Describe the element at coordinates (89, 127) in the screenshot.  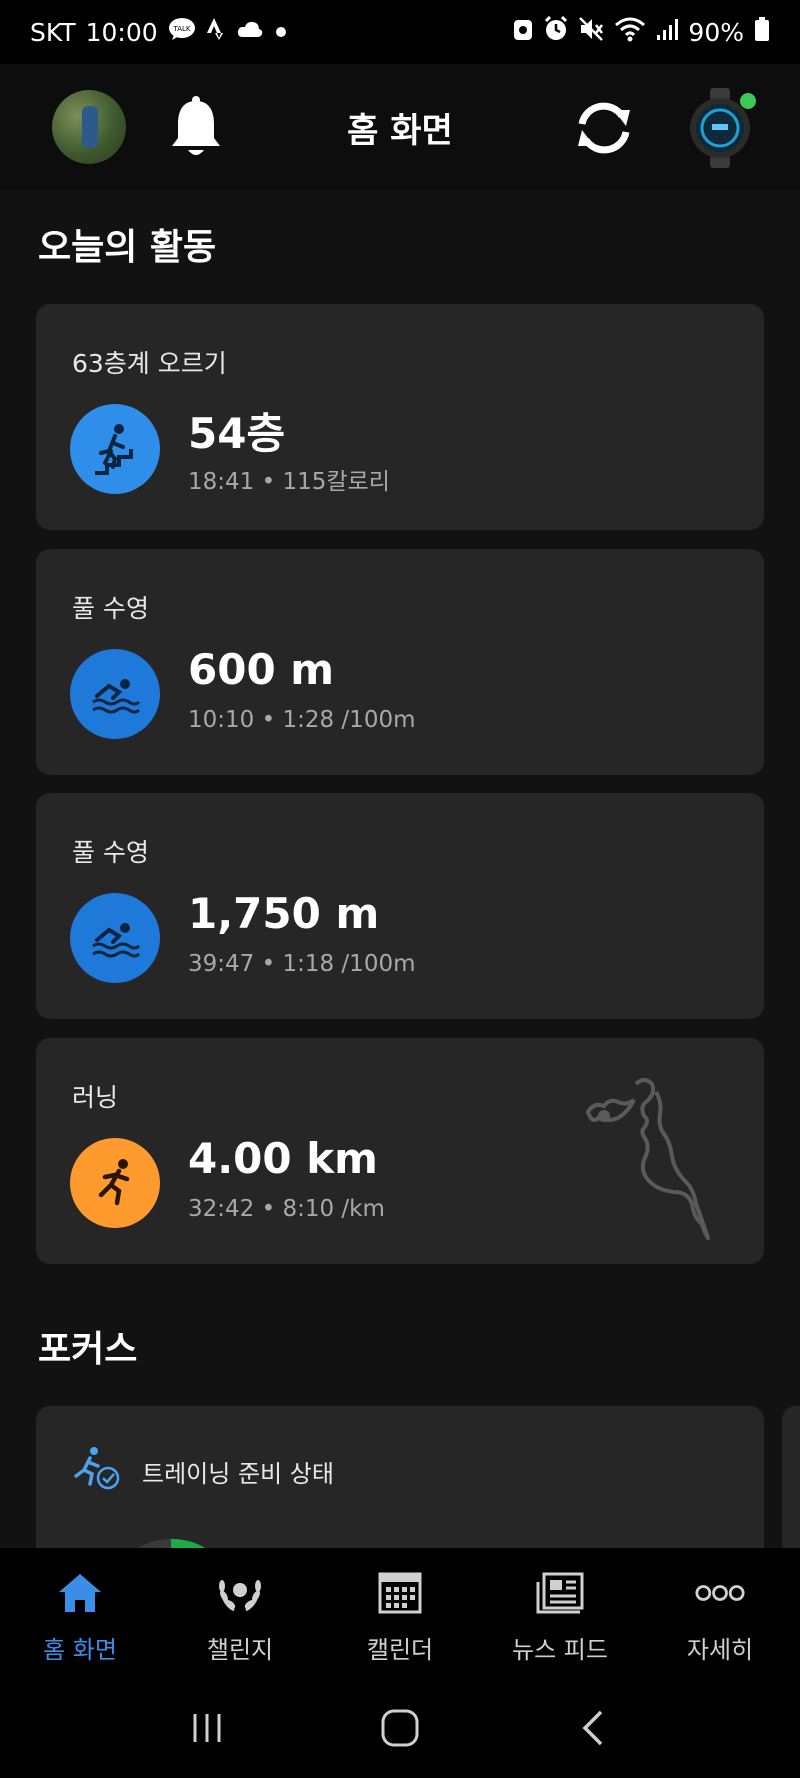
I see `avatar` at that location.